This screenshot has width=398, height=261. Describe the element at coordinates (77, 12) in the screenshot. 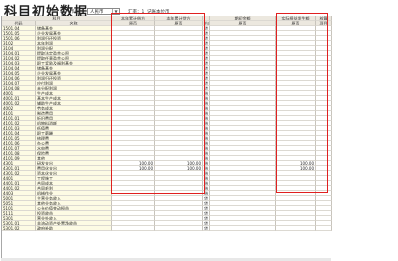

I see `currency-label: 币别：` at that location.